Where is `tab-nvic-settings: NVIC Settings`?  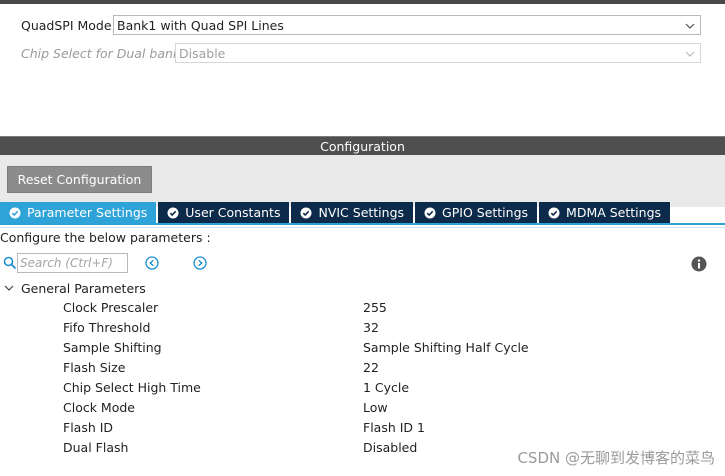
tab-nvic-settings: NVIC Settings is located at coordinates (352, 212).